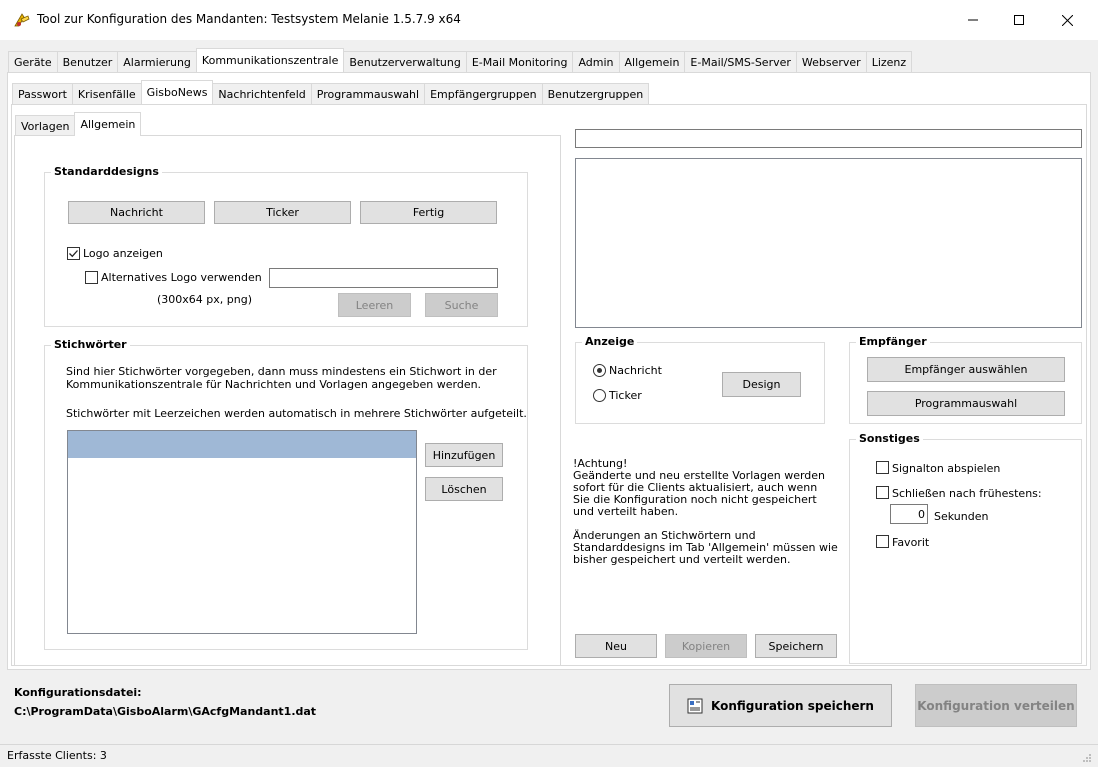 The height and width of the screenshot is (767, 1098). What do you see at coordinates (22, 20) in the screenshot?
I see `app-icon` at bounding box center [22, 20].